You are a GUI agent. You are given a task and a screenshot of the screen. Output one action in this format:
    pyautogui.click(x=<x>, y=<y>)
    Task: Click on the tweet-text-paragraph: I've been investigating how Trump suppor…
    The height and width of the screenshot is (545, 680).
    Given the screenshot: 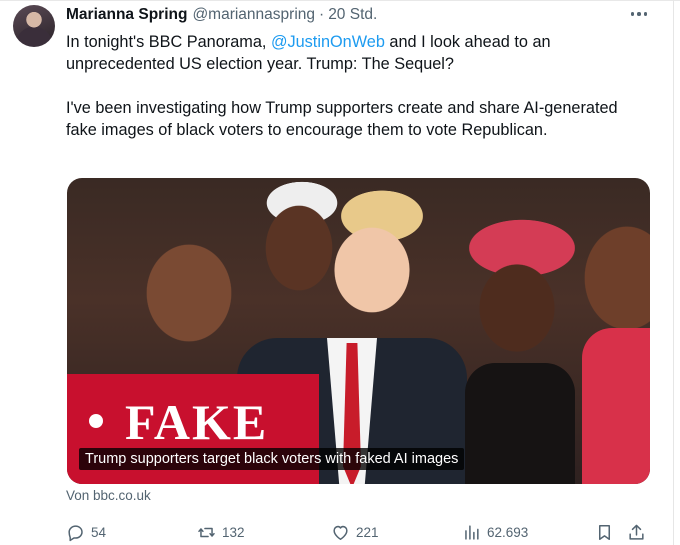 What is the action you would take?
    pyautogui.click(x=342, y=119)
    